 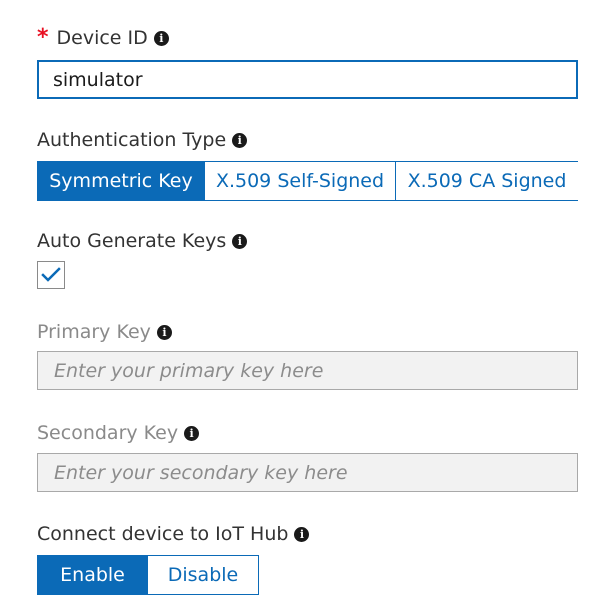 I want to click on connect-to-hub-toggle: Enable Disable, so click(x=148, y=575).